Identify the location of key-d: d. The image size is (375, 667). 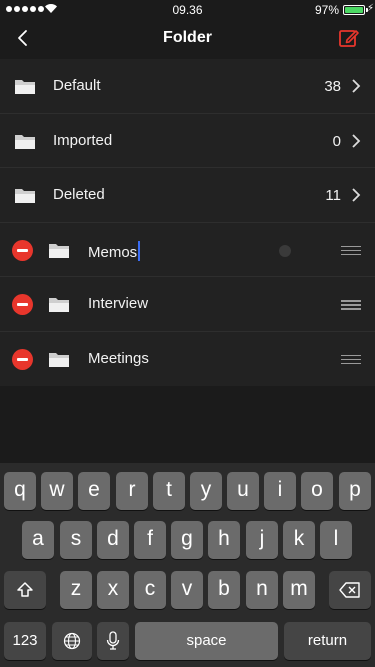
(113, 540).